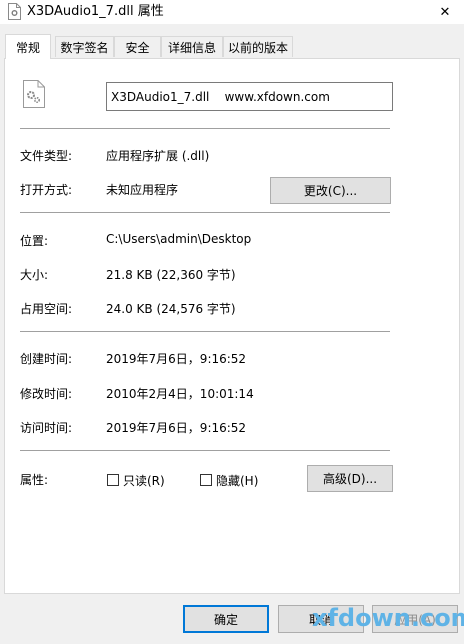  I want to click on file-icon, so click(14, 11).